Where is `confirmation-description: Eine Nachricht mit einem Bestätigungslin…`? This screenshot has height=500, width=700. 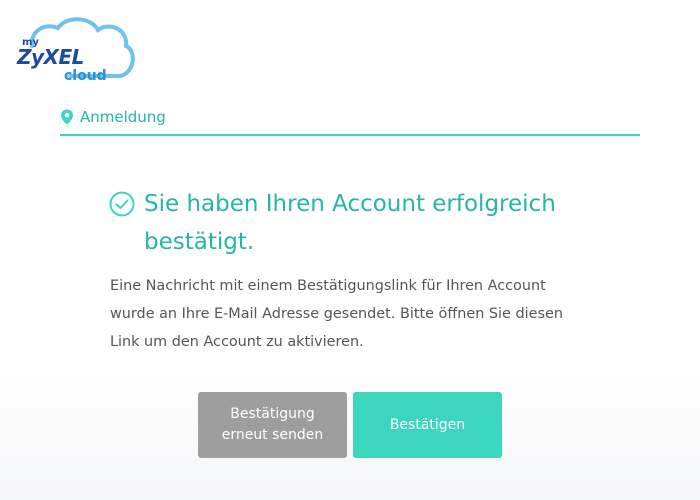 confirmation-description: Eine Nachricht mit einem Bestätigungslin… is located at coordinates (336, 314).